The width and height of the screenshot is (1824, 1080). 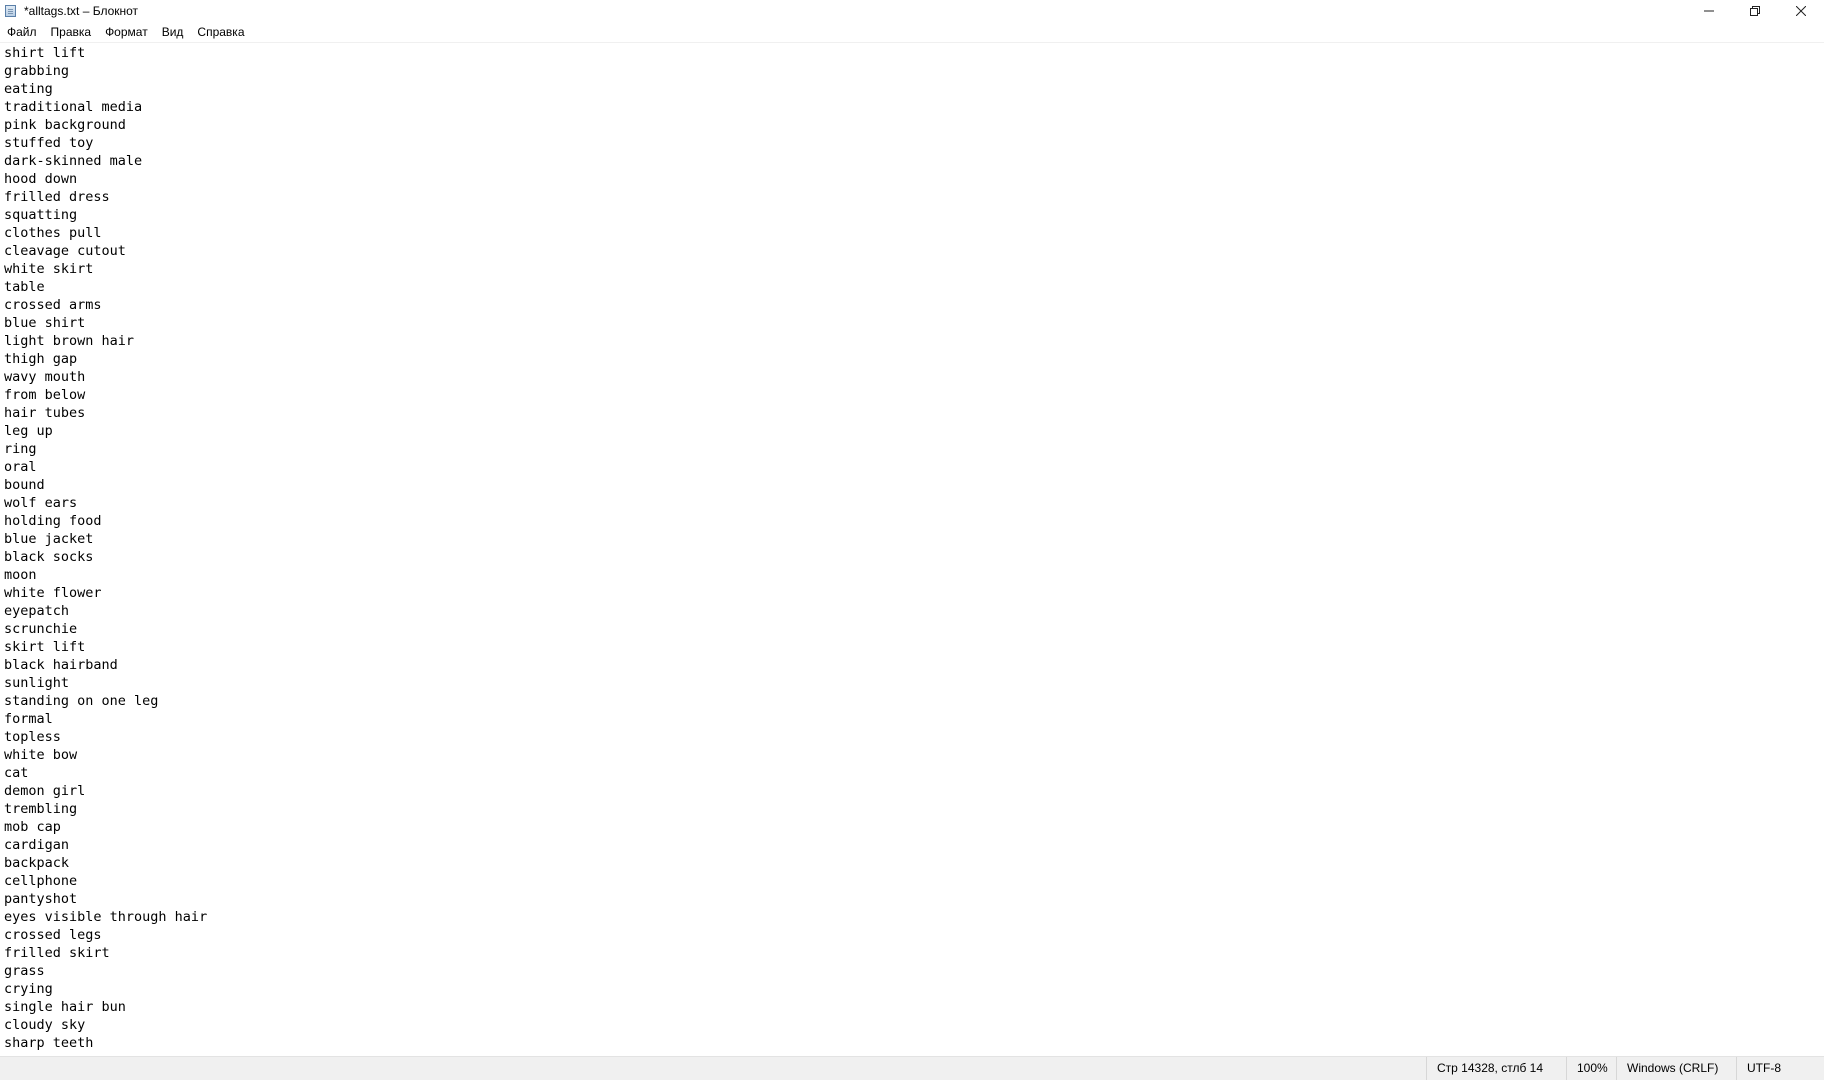 What do you see at coordinates (28, 431) in the screenshot?
I see `text-line: leg up` at bounding box center [28, 431].